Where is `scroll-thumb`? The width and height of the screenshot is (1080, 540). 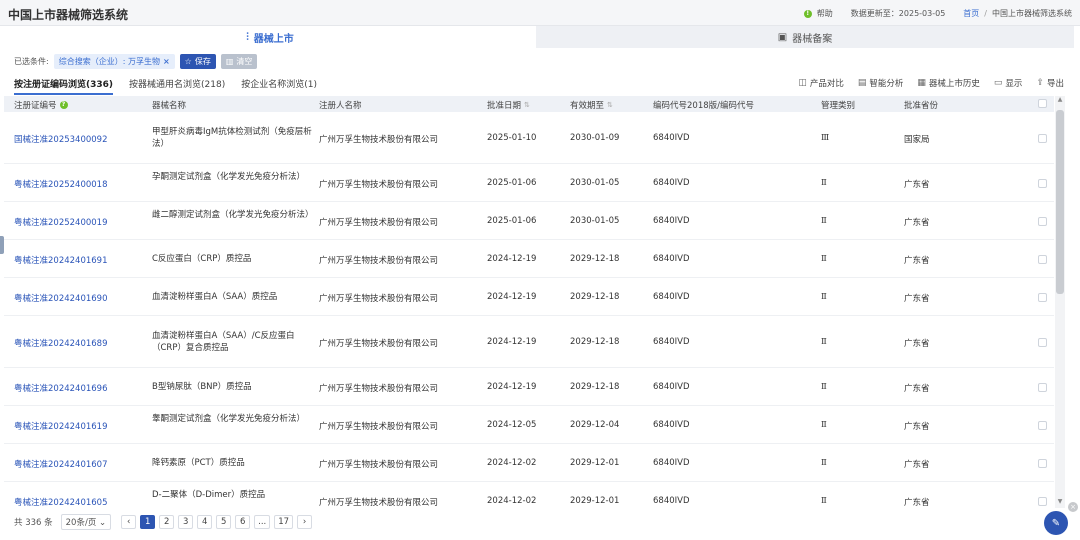
scroll-thumb is located at coordinates (1060, 202).